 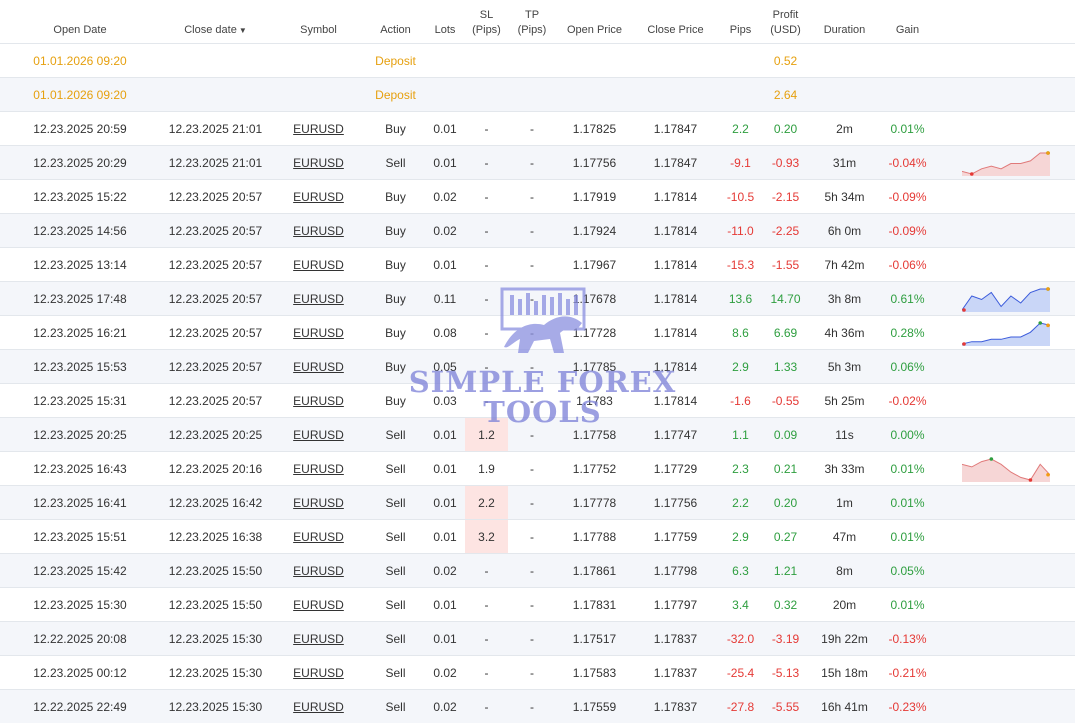 What do you see at coordinates (675, 22) in the screenshot?
I see `col-close-price: Close Price` at bounding box center [675, 22].